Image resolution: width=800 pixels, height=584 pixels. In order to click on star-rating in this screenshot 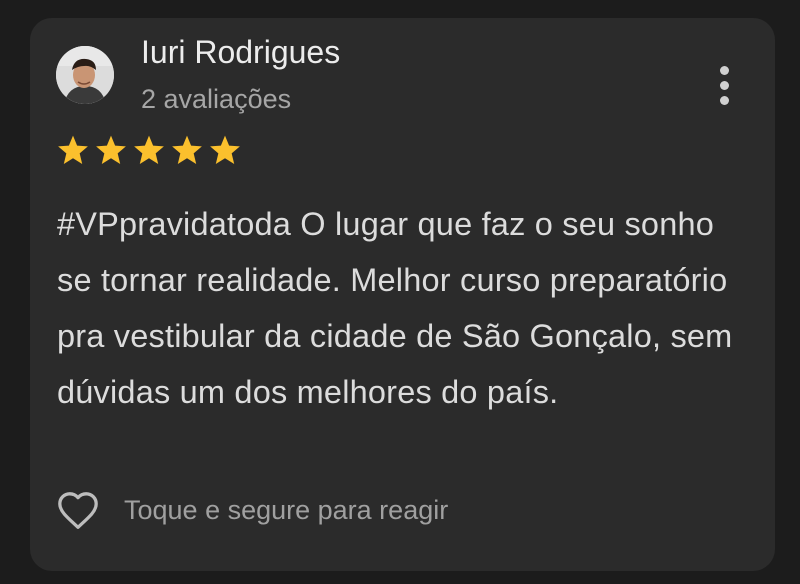, I will do `click(149, 150)`.